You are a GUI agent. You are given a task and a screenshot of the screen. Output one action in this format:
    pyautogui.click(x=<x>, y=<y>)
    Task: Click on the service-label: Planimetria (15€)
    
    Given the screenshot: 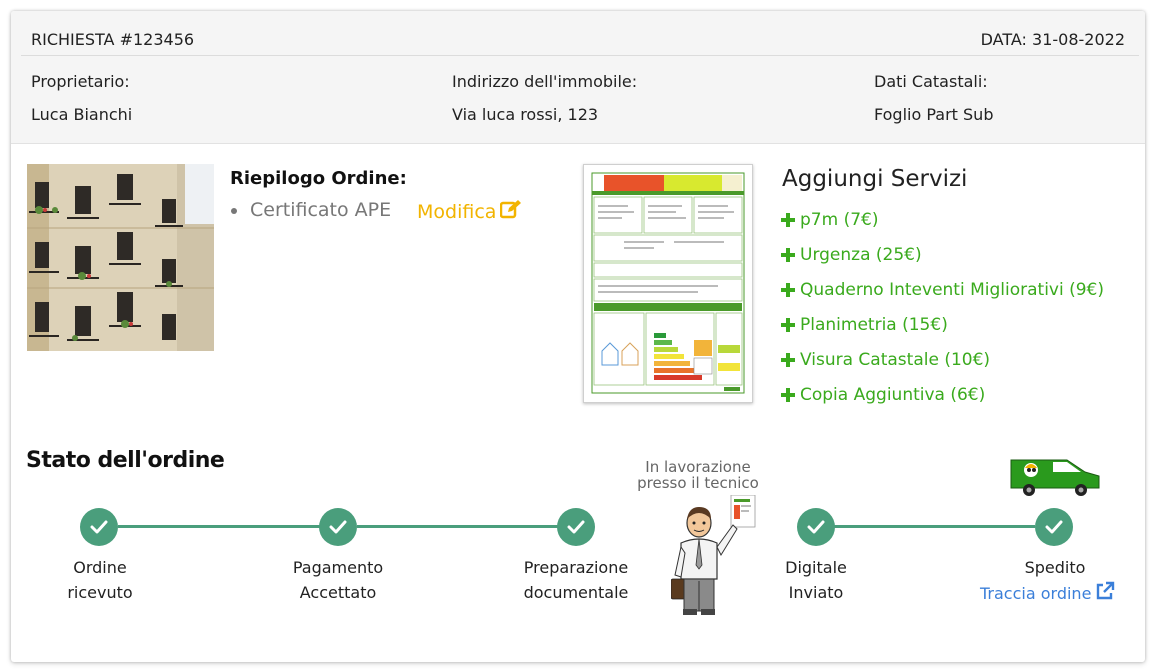 What is the action you would take?
    pyautogui.click(x=874, y=325)
    